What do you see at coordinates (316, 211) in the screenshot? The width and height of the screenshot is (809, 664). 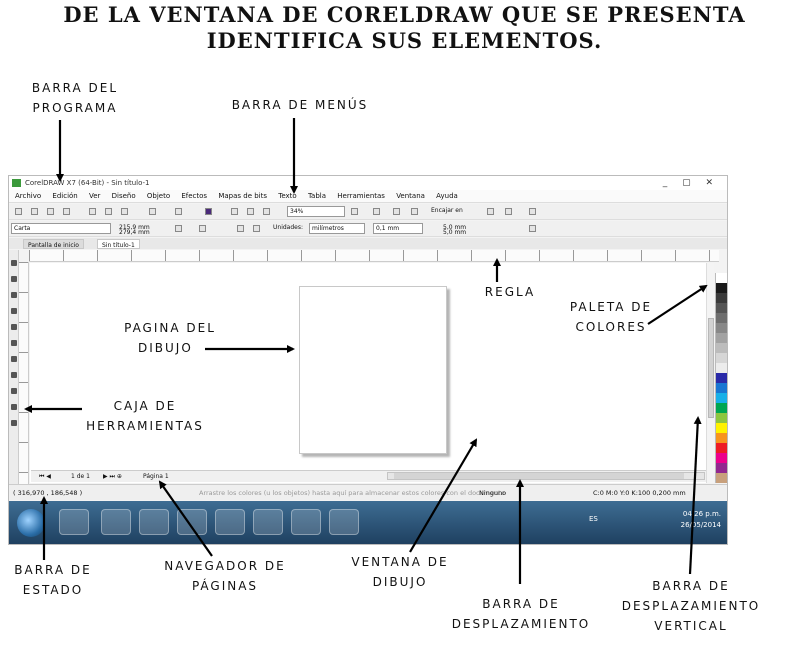 I see `zoom-select: 34%` at bounding box center [316, 211].